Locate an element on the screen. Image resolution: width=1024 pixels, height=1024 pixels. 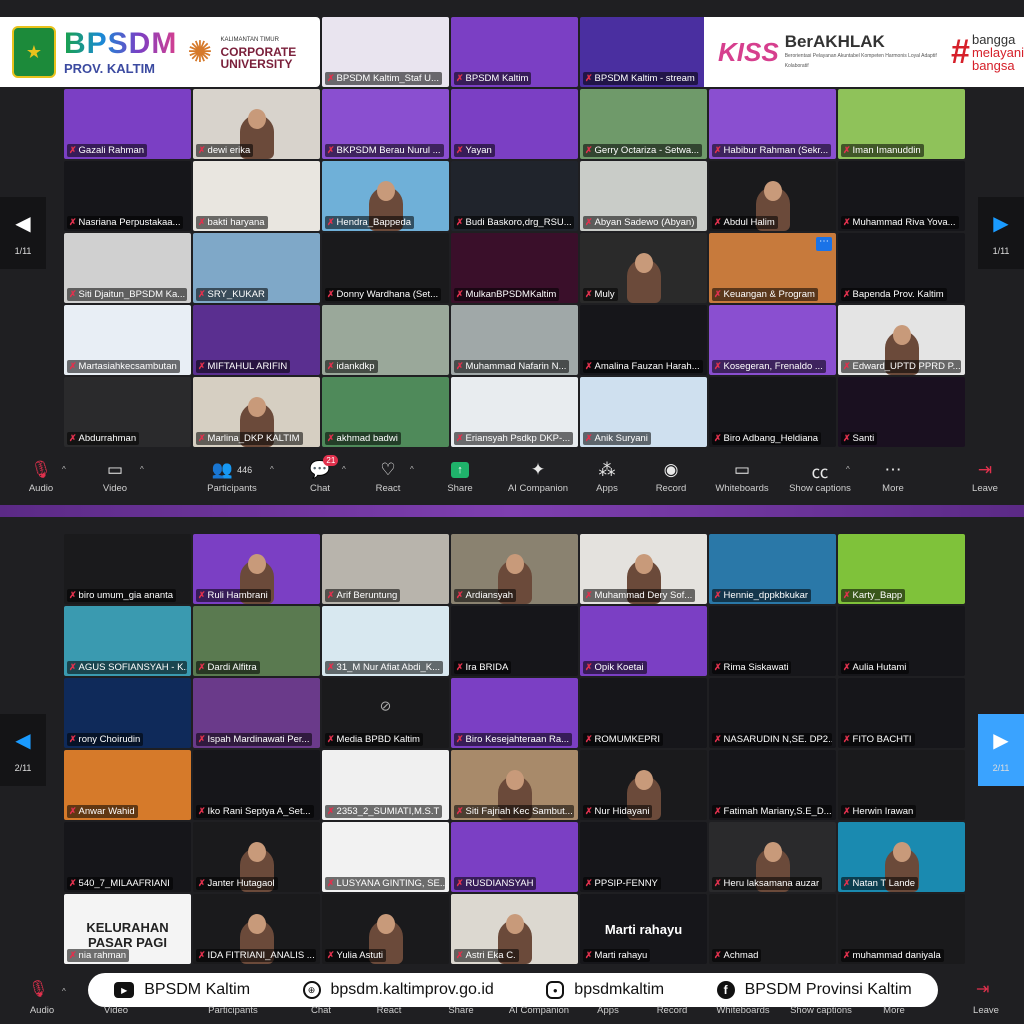
facebook-link: f BPSDM Provinsi Kaltim is located at coordinates (814, 990).